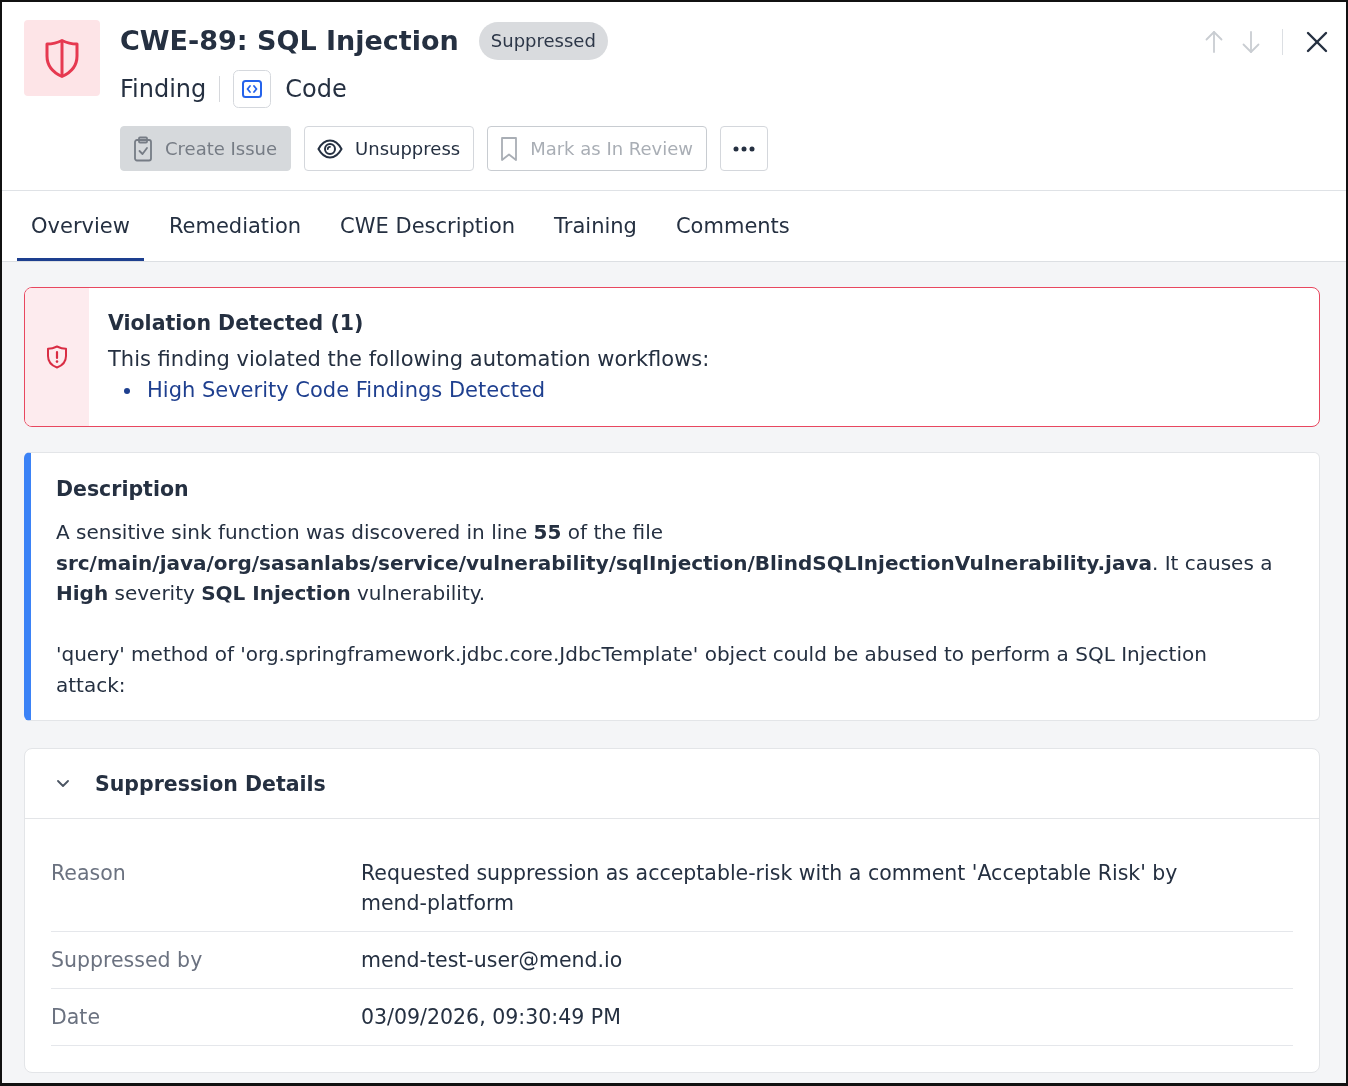  Describe the element at coordinates (163, 89) in the screenshot. I see `finding-type-label: Finding` at that location.